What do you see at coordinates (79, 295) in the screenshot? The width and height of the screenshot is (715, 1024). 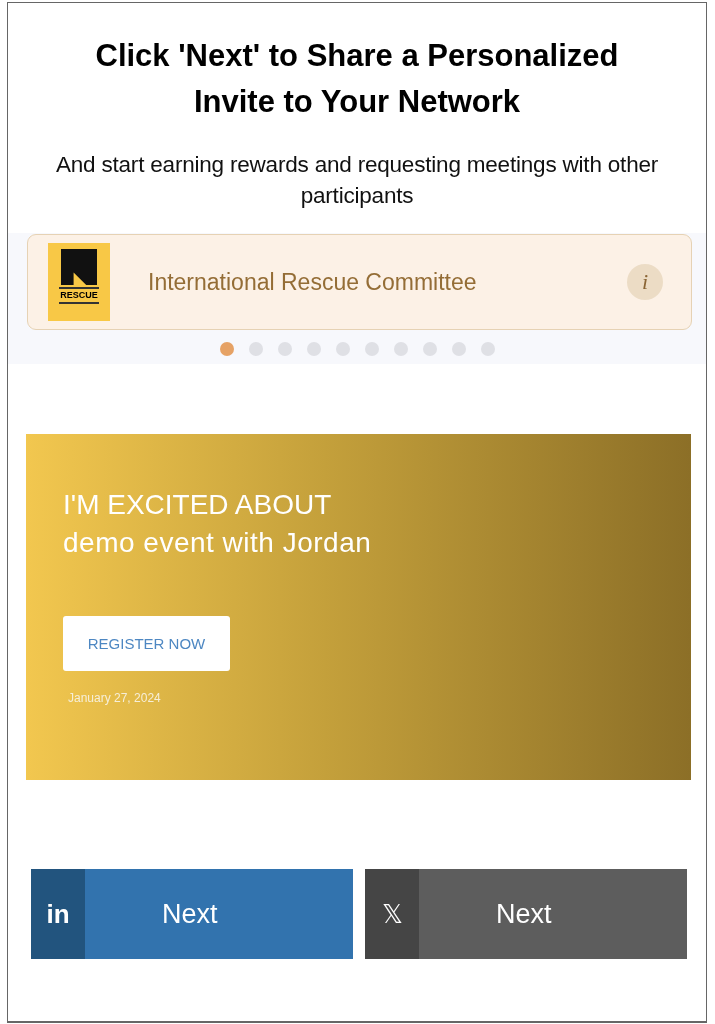 I see `logo-text: RESCUE` at bounding box center [79, 295].